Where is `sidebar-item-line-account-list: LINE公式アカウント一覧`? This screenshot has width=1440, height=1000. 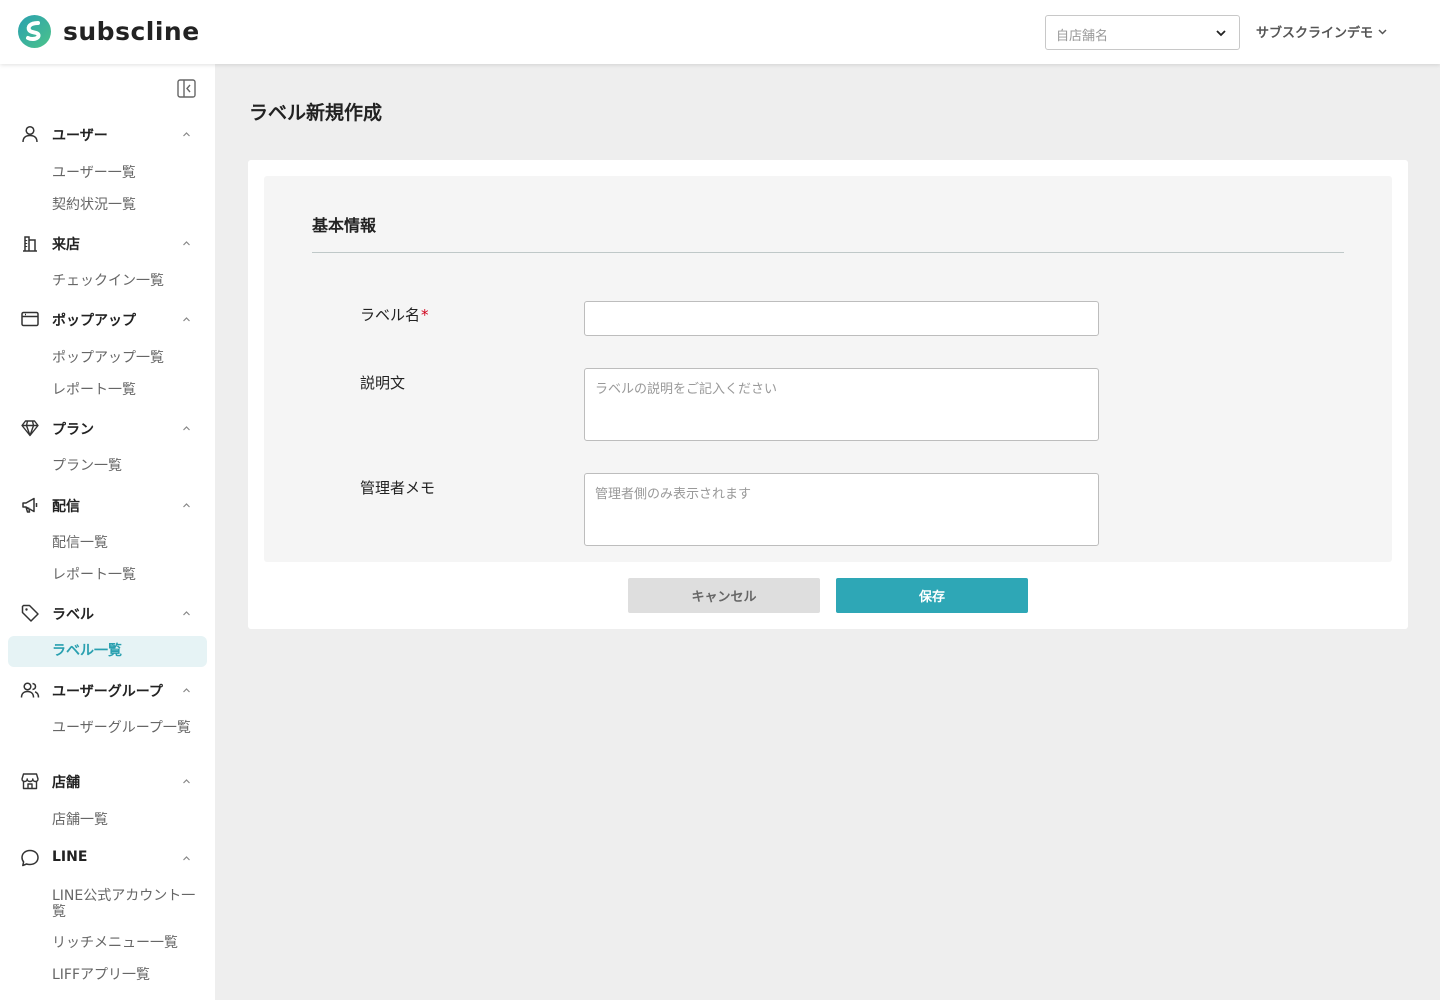 sidebar-item-line-account-list: LINE公式アカウント一覧 is located at coordinates (124, 904).